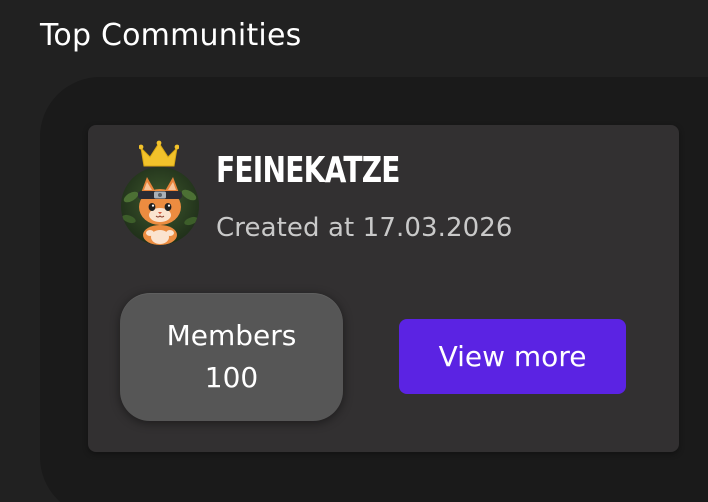 This screenshot has height=502, width=708. What do you see at coordinates (437, 228) in the screenshot?
I see `created-date-value: 17.03.2026` at bounding box center [437, 228].